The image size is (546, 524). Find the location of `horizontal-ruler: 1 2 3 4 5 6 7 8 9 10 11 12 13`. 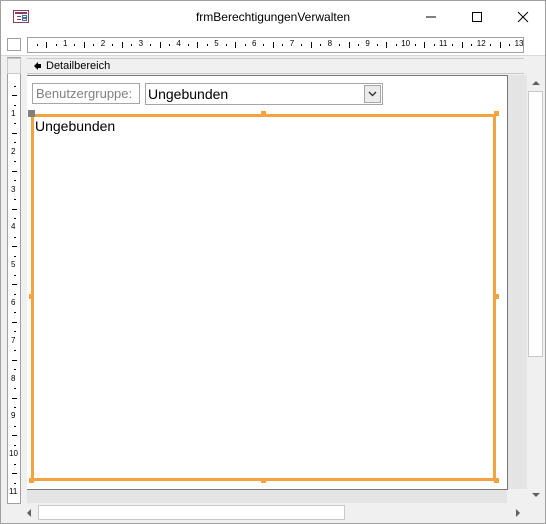

horizontal-ruler: 1 2 3 4 5 6 7 8 9 10 11 12 13 is located at coordinates (275, 45).